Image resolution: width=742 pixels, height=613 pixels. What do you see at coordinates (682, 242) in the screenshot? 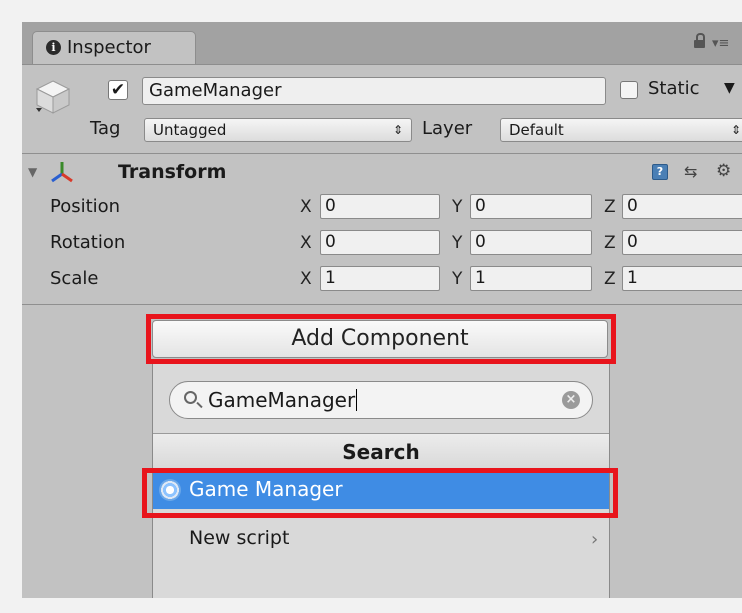
I see `rotation-z-field: 0` at bounding box center [682, 242].